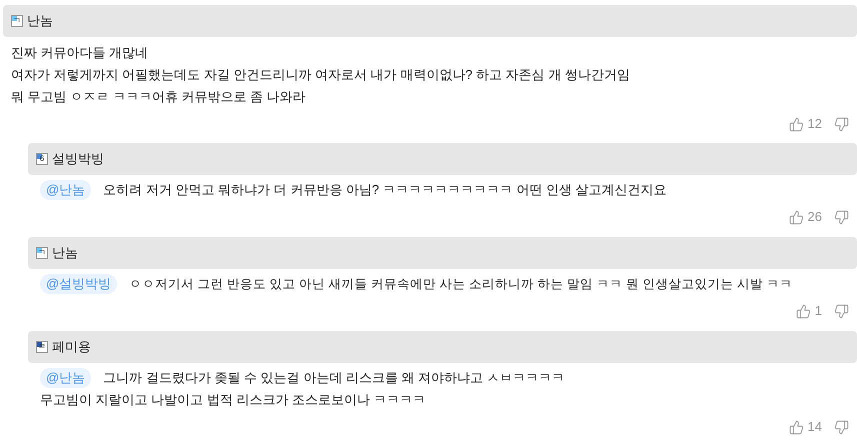 Image resolution: width=857 pixels, height=442 pixels. I want to click on comment-text: 오히려 저거 안먹고 뭐하냐가 더 커뮤반응 아님? ㅋㅋㅋㅋㅋㅋㅋㅋㅋㅋ 어떤 인생 살고계신건지요, so click(385, 190).